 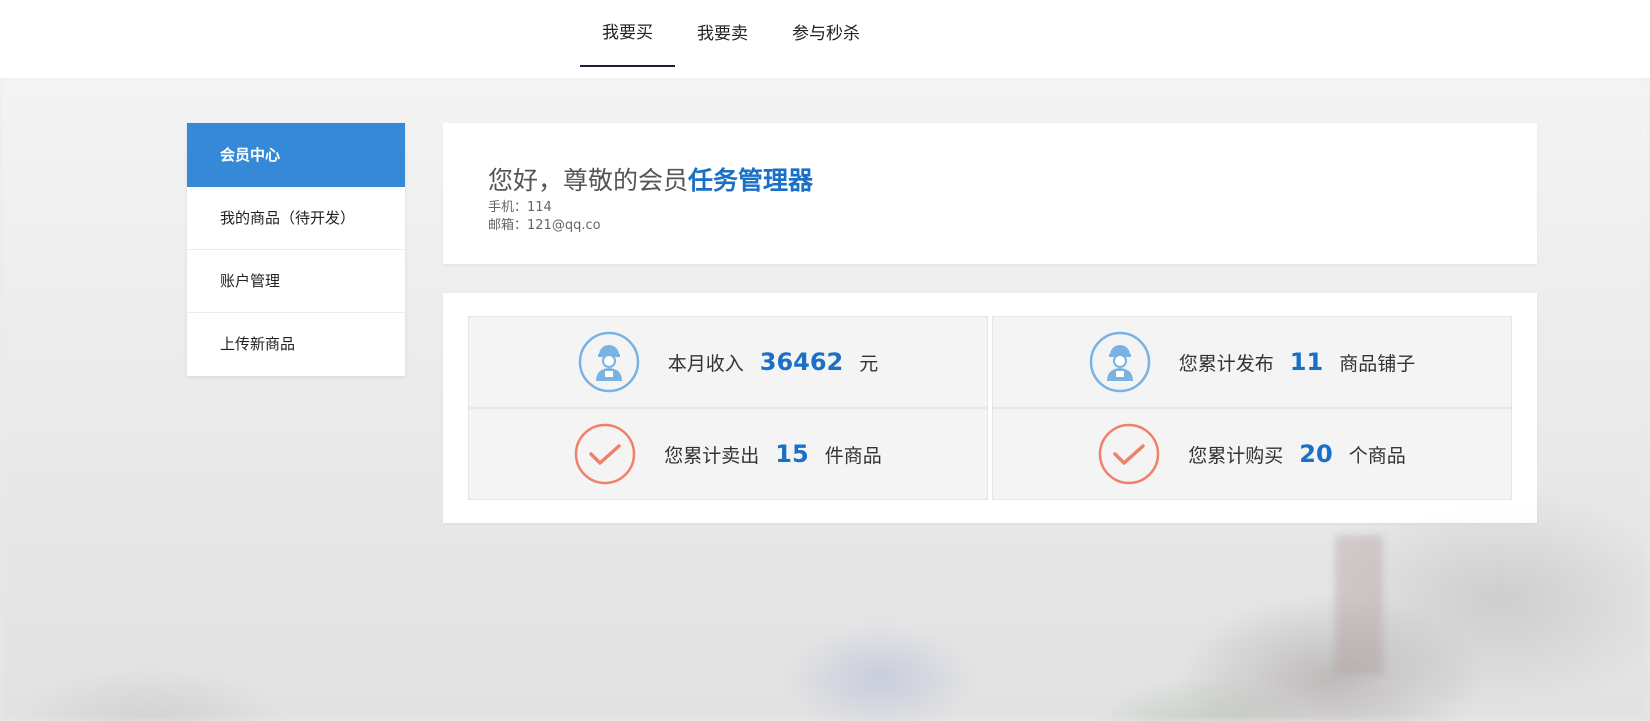 I want to click on published-suffix: 商品铺子, so click(x=1377, y=363).